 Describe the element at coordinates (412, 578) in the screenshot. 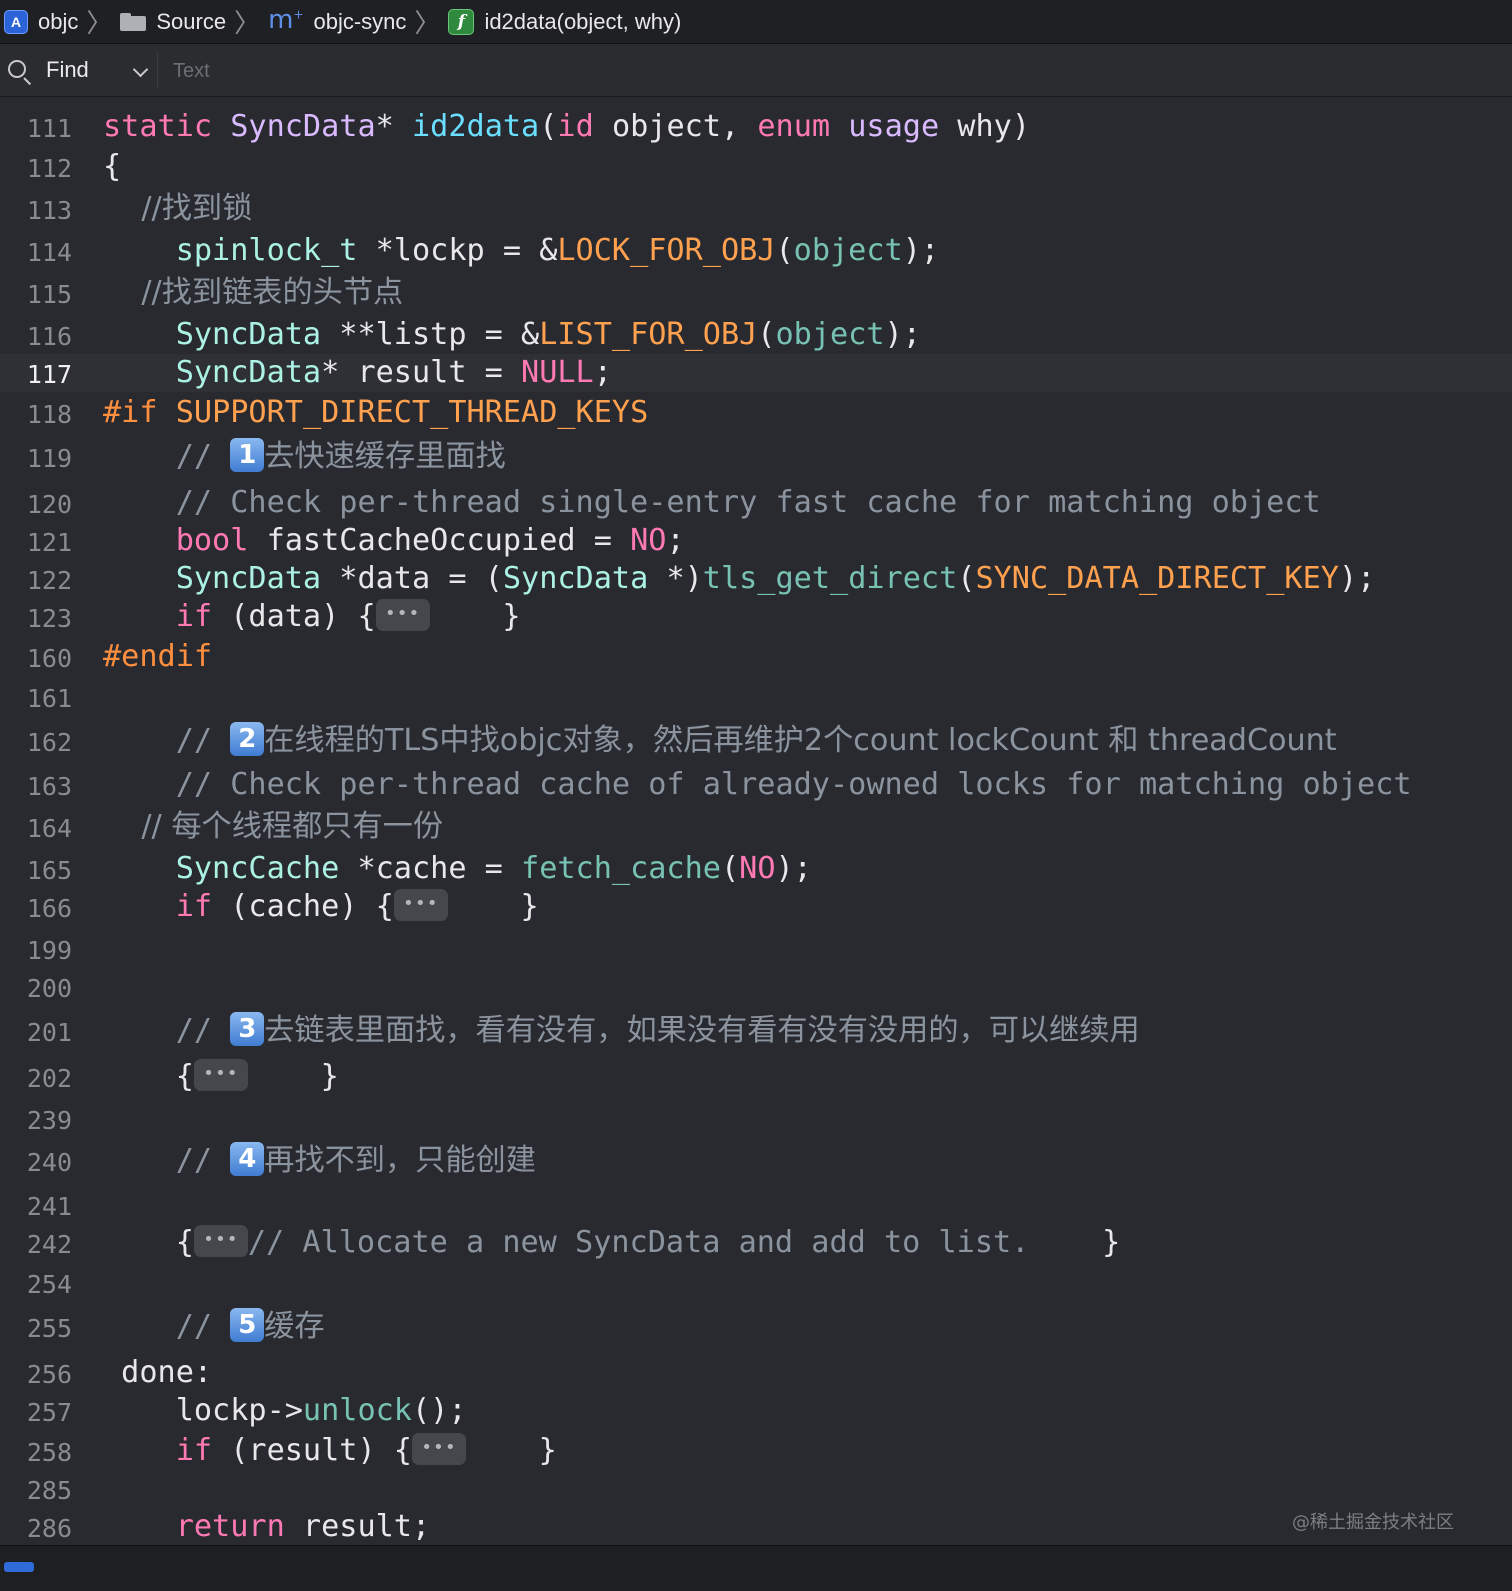

I see `code-token: *data = (` at that location.